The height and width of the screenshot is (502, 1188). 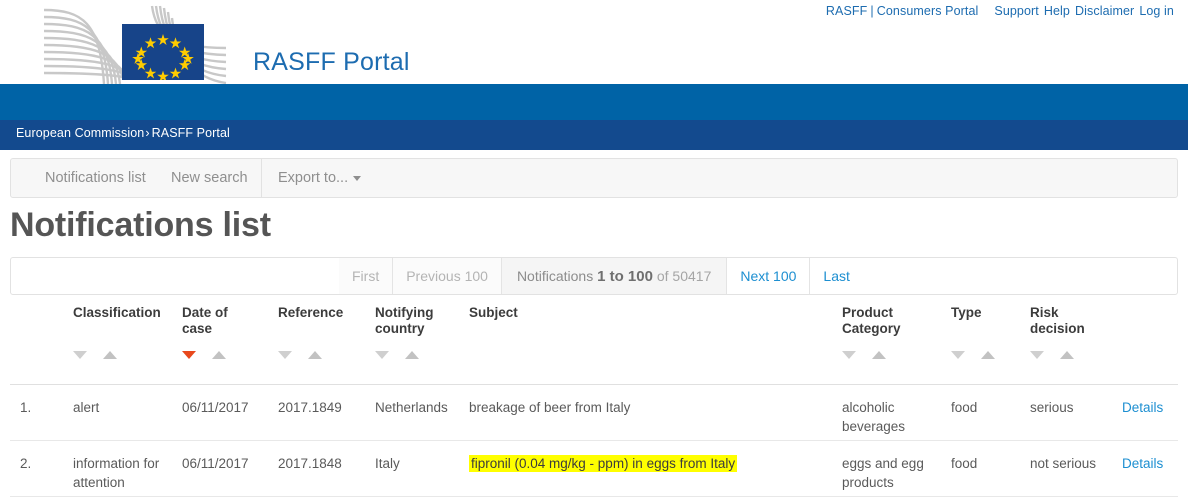 I want to click on column-header-product-category: Product Category, so click(x=893, y=332).